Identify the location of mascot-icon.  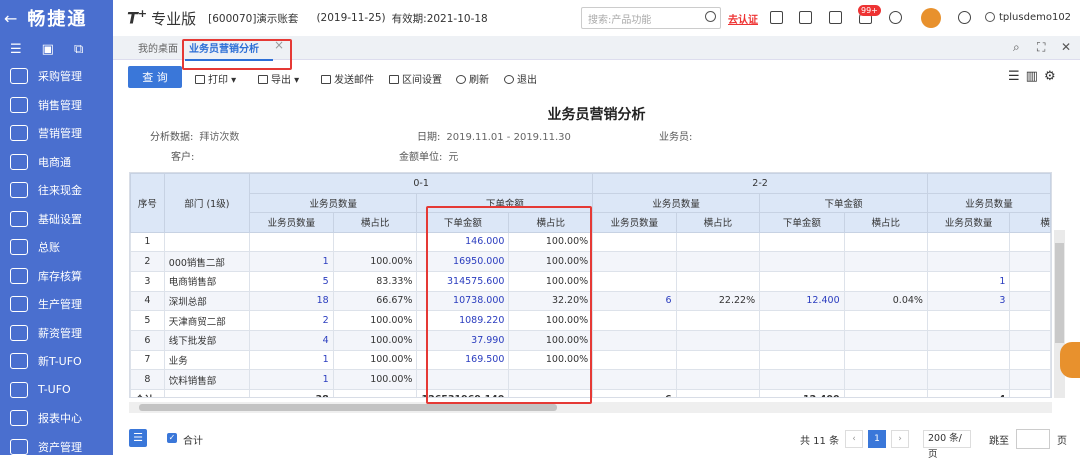
(931, 18).